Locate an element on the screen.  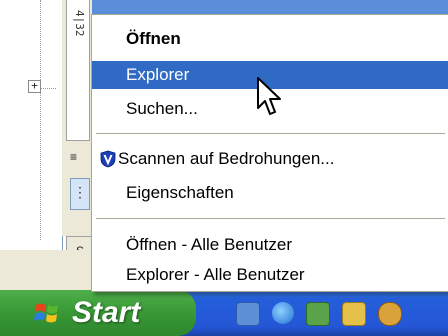
antivirus-shield-icon is located at coordinates (108, 159).